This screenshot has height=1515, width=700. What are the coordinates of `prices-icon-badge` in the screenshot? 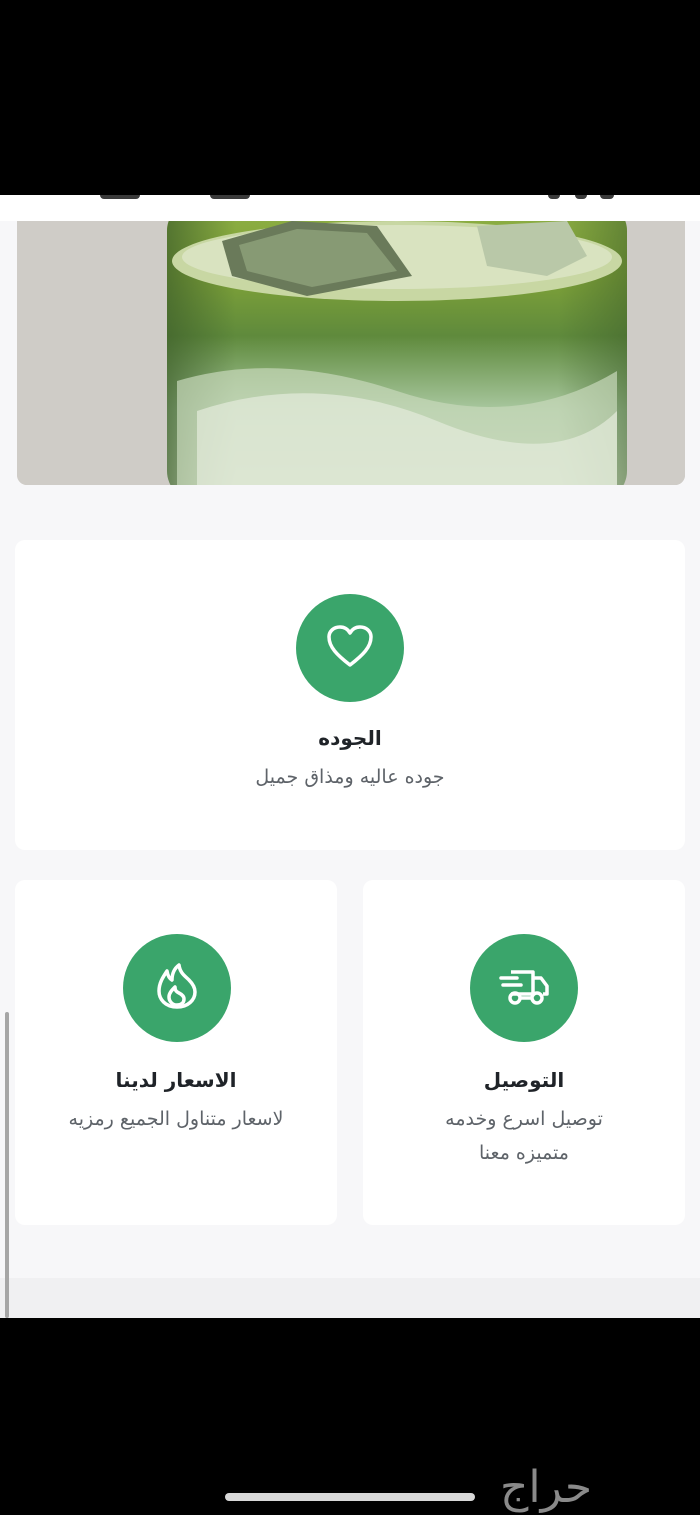 It's located at (177, 988).